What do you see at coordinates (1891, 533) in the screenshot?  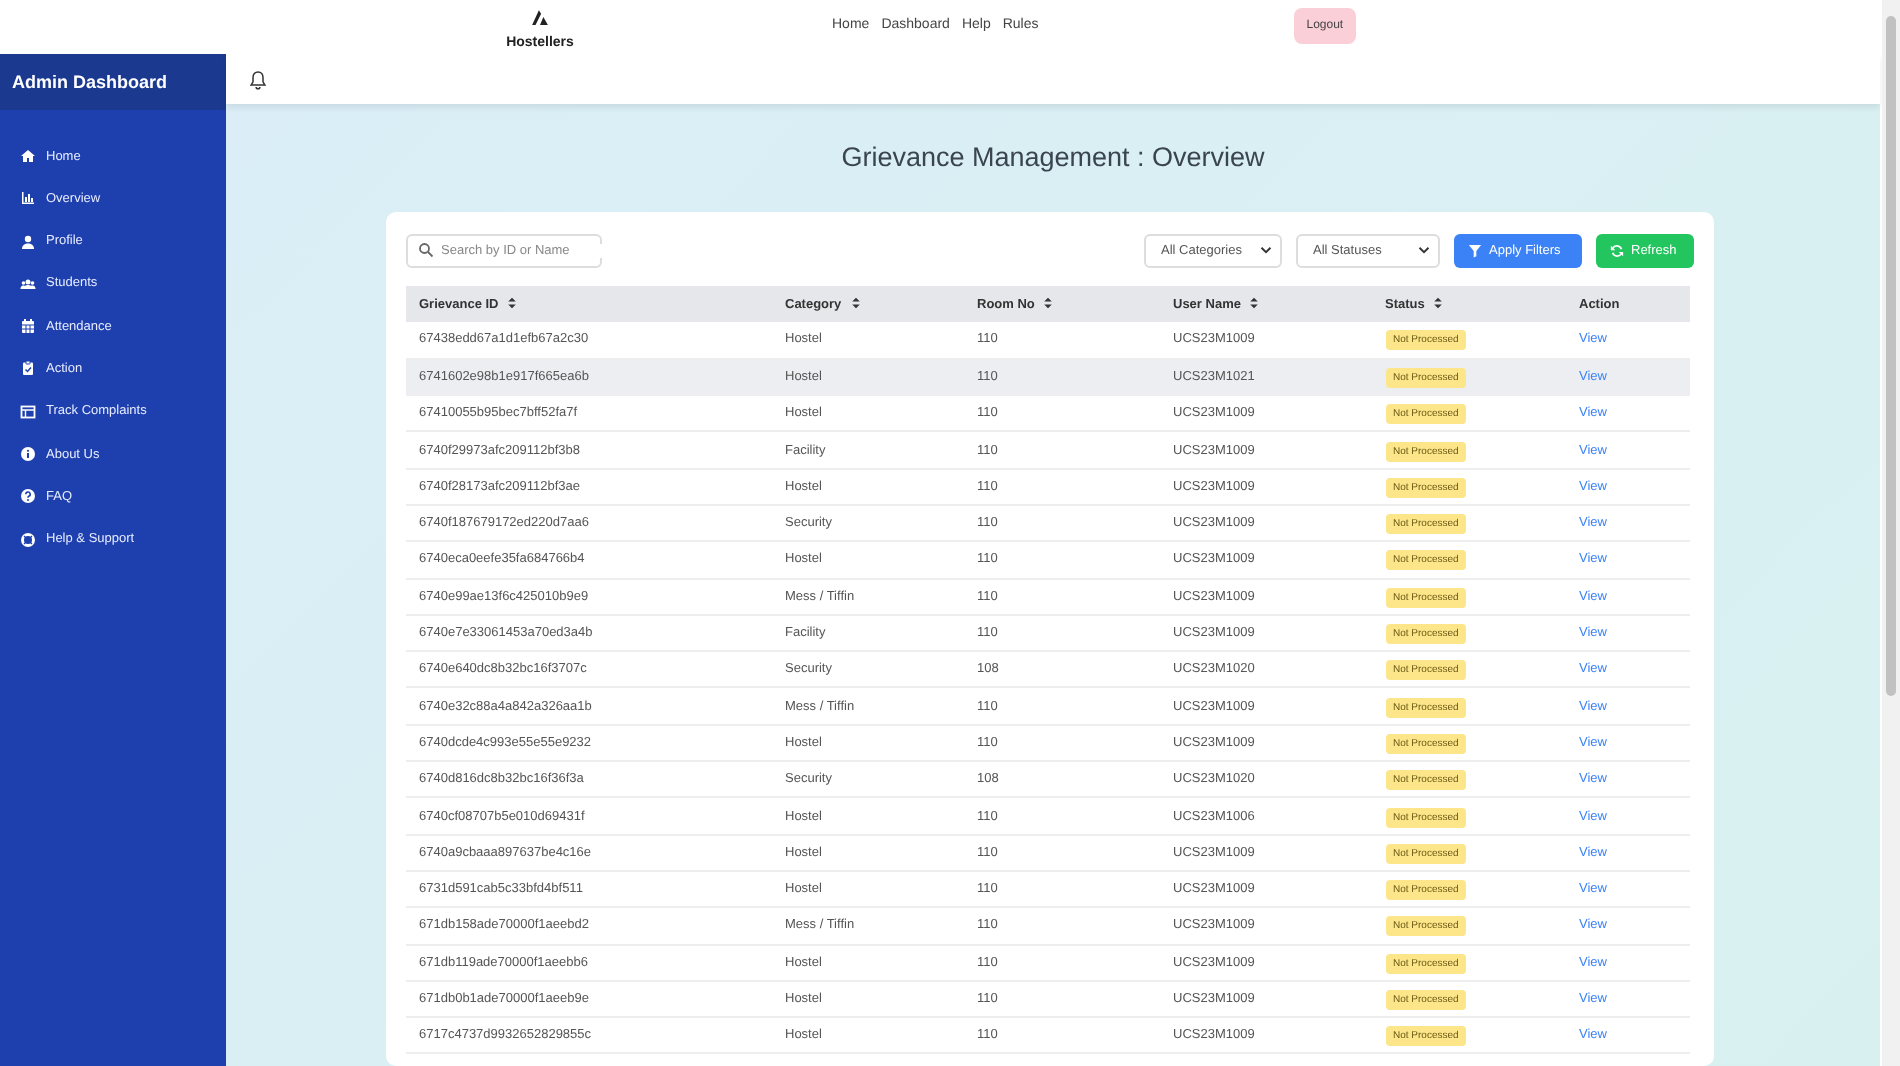 I see `scrollbar` at bounding box center [1891, 533].